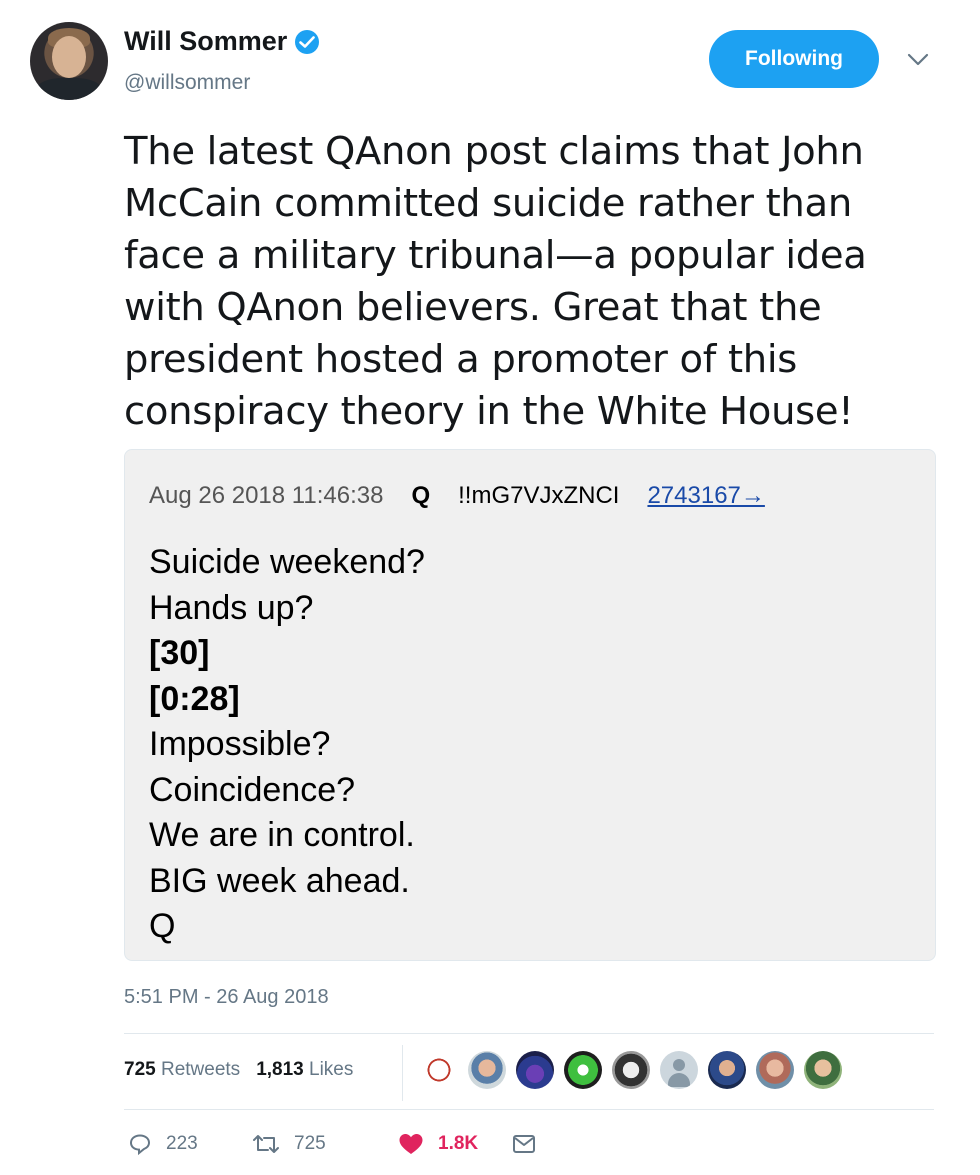 The image size is (980, 1175). Describe the element at coordinates (231, 607) in the screenshot. I see `post-line: Hands up?` at that location.